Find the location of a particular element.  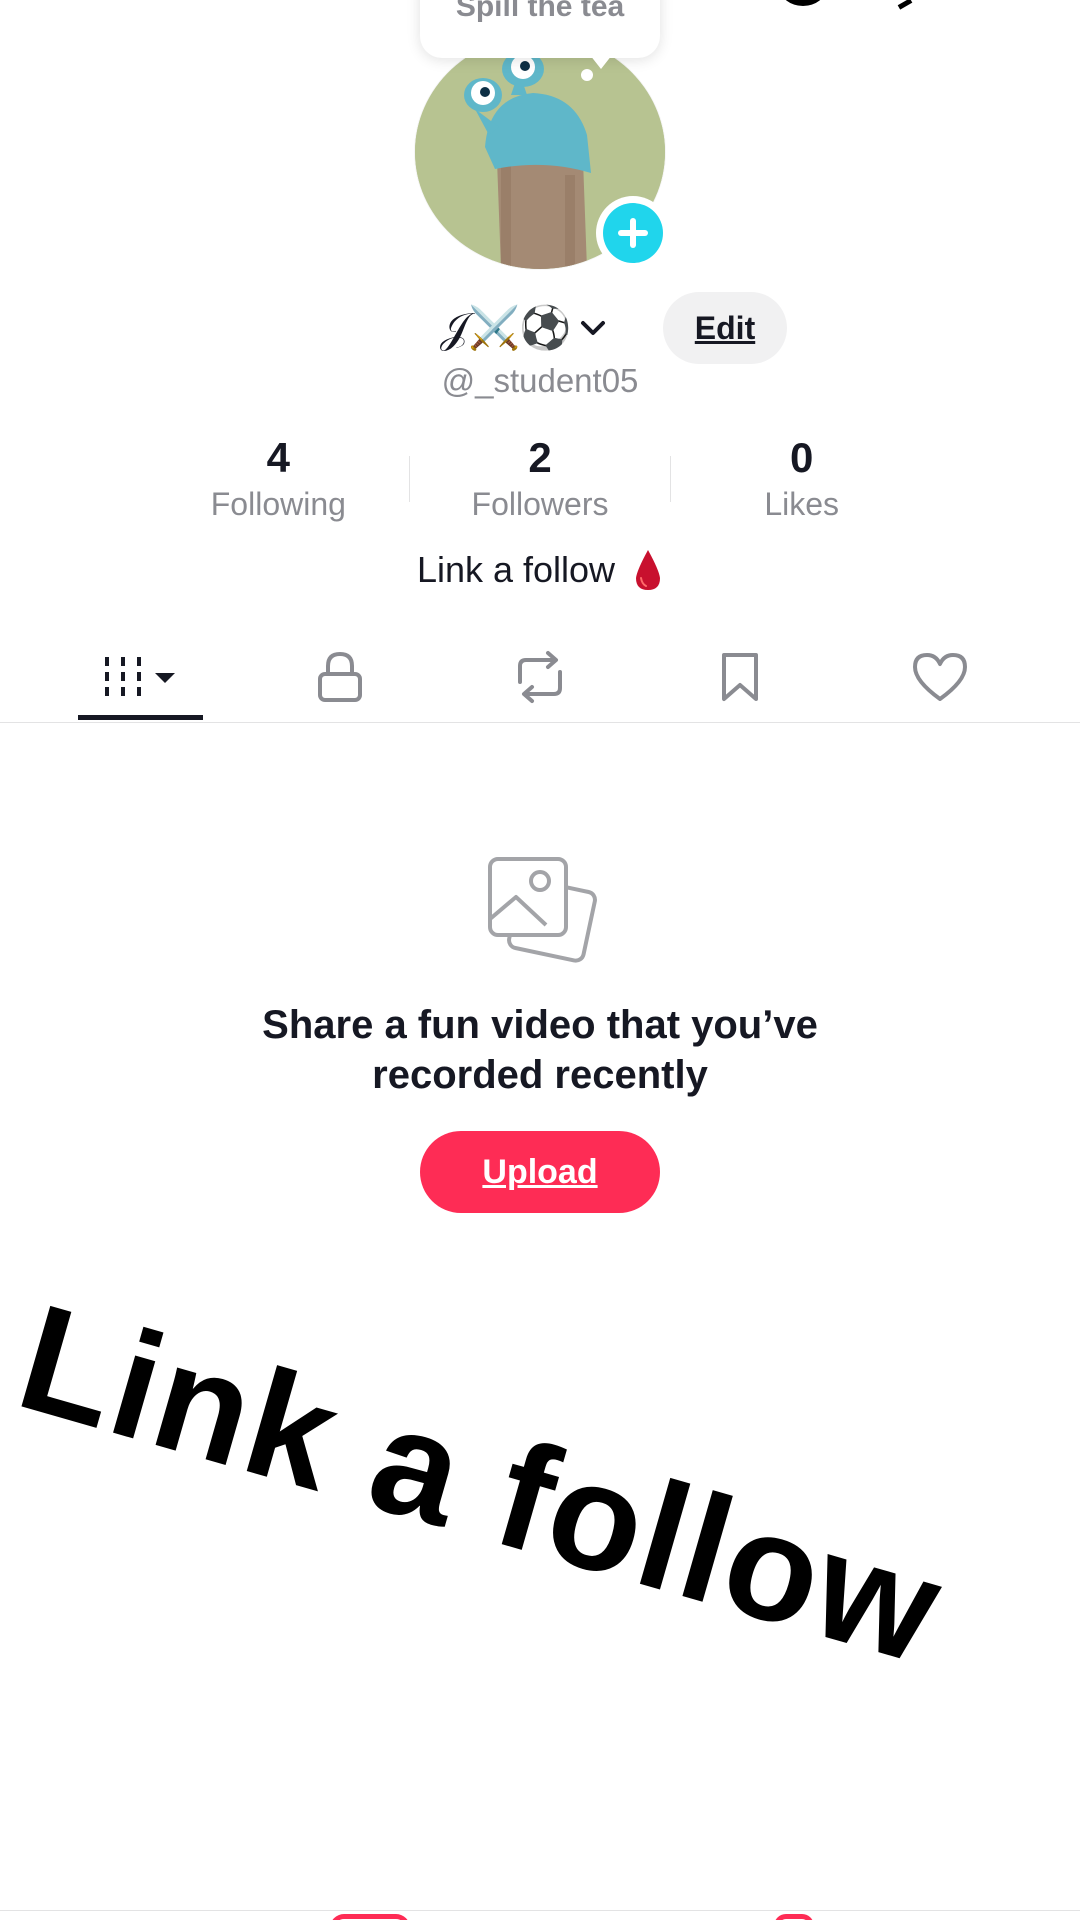

stat-value: 2 is located at coordinates (540, 457).